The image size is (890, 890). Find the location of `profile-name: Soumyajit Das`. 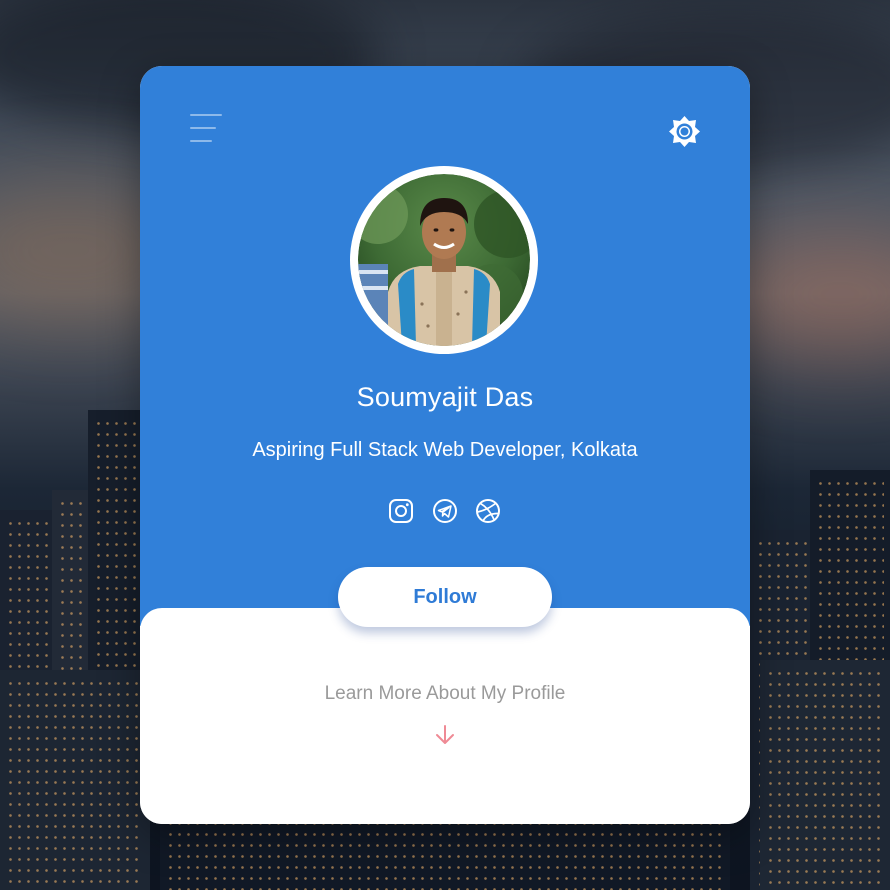

profile-name: Soumyajit Das is located at coordinates (445, 397).